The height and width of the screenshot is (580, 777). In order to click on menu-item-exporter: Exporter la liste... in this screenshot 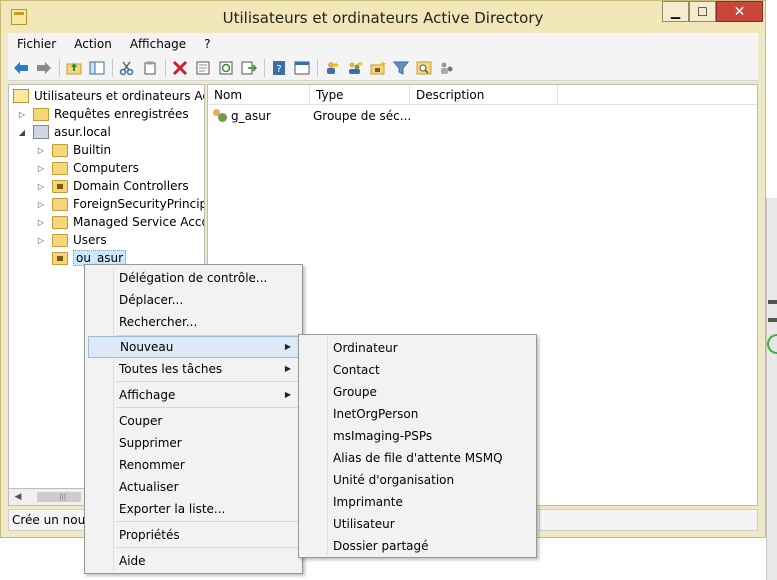, I will do `click(193, 509)`.